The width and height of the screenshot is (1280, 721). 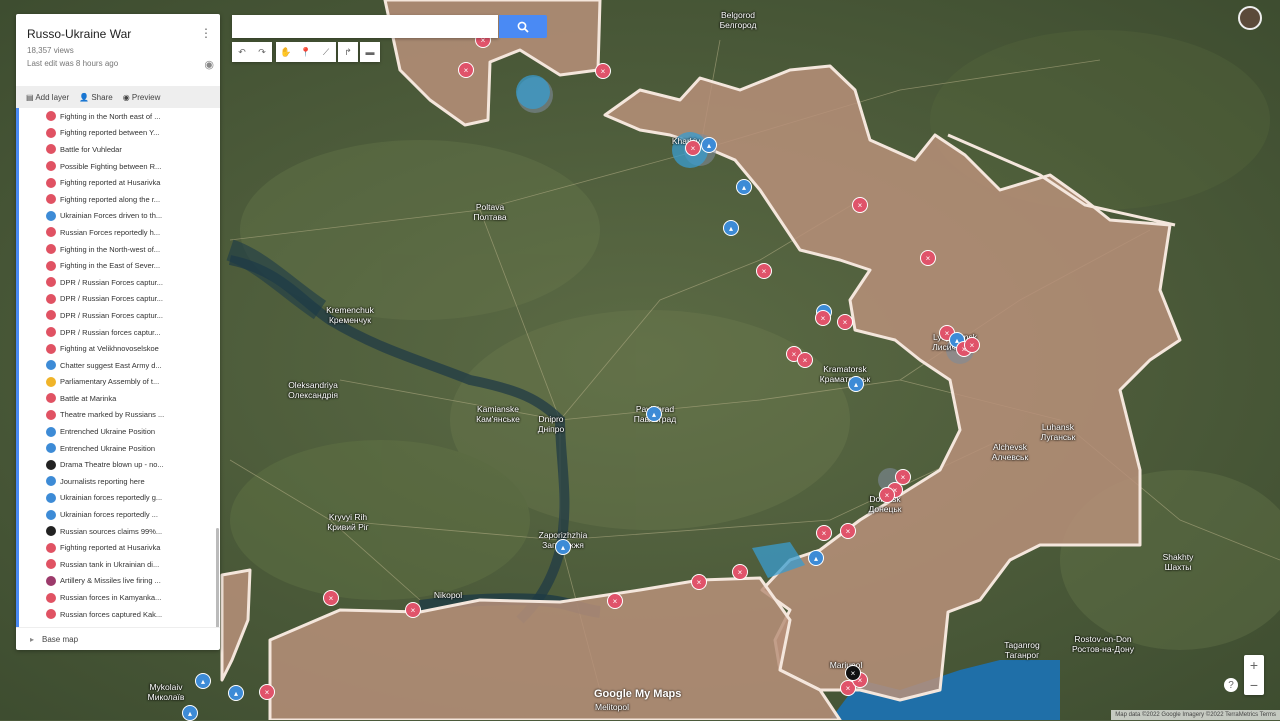 What do you see at coordinates (523, 26) in the screenshot?
I see `search-button` at bounding box center [523, 26].